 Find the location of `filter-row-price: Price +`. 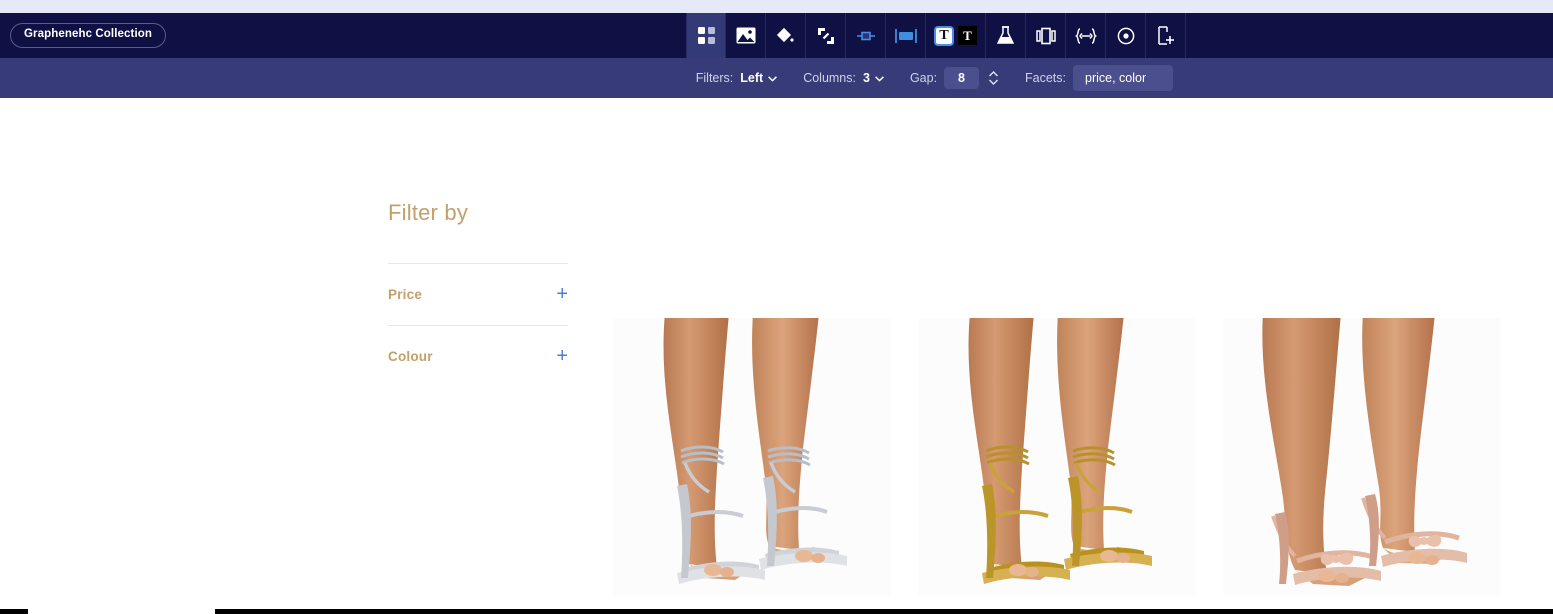

filter-row-price: Price + is located at coordinates (478, 294).